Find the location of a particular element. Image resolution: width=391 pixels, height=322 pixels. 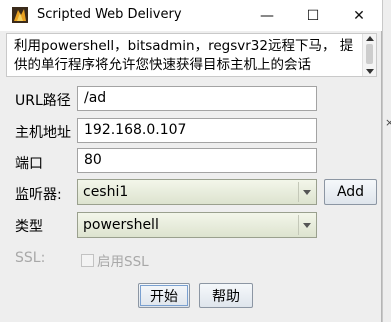

listener-label: 监听器: is located at coordinates (38, 195).